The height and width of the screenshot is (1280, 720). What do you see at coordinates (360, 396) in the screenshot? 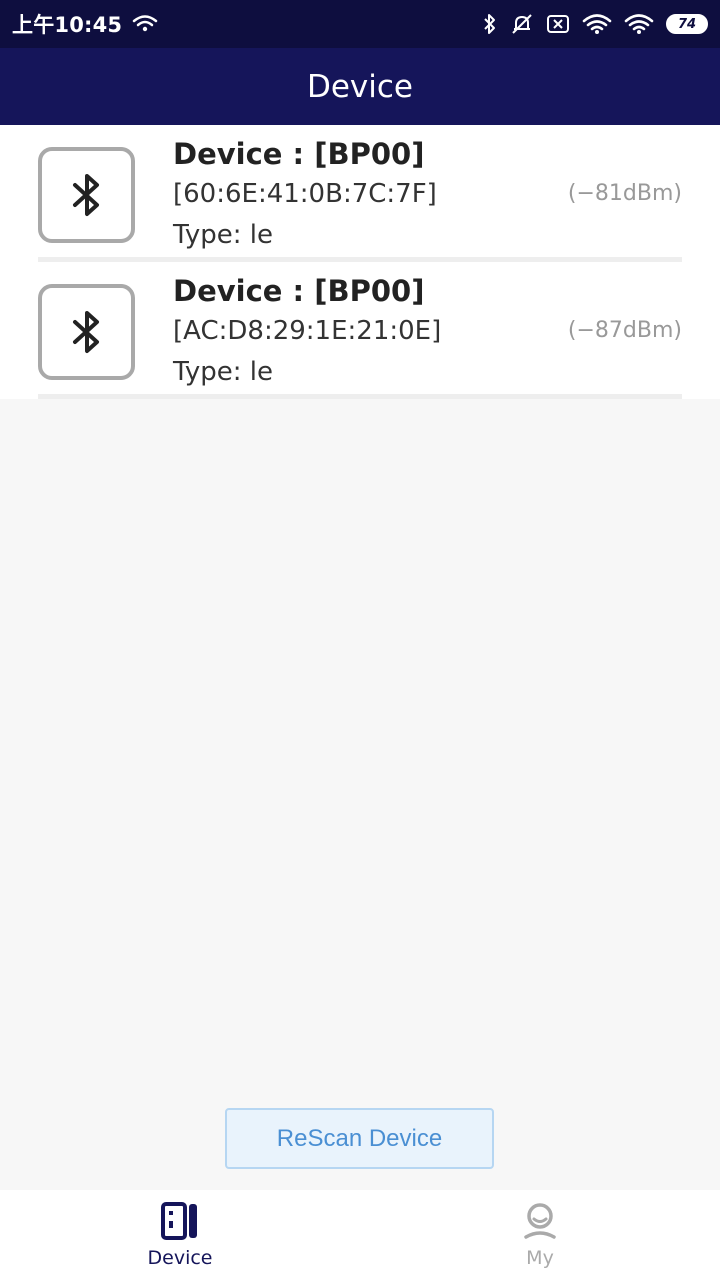
I see `divider` at bounding box center [360, 396].